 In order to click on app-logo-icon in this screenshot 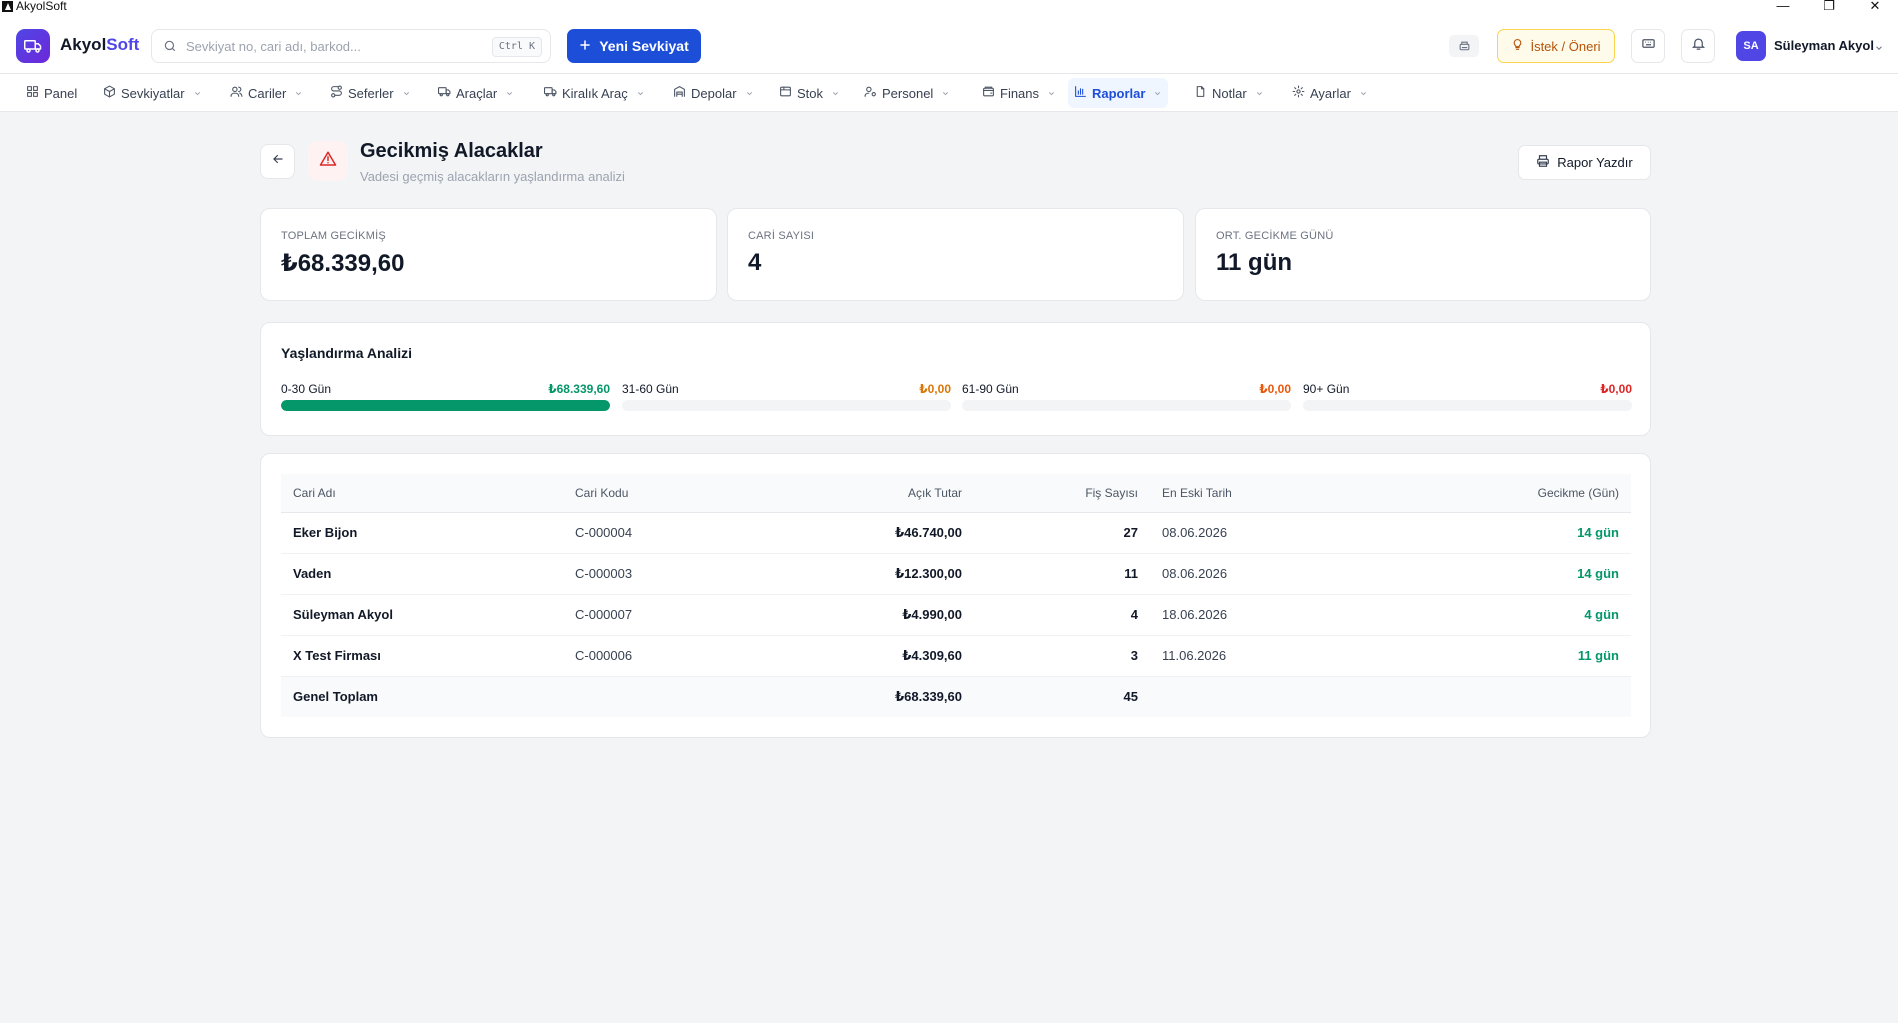, I will do `click(7, 6)`.